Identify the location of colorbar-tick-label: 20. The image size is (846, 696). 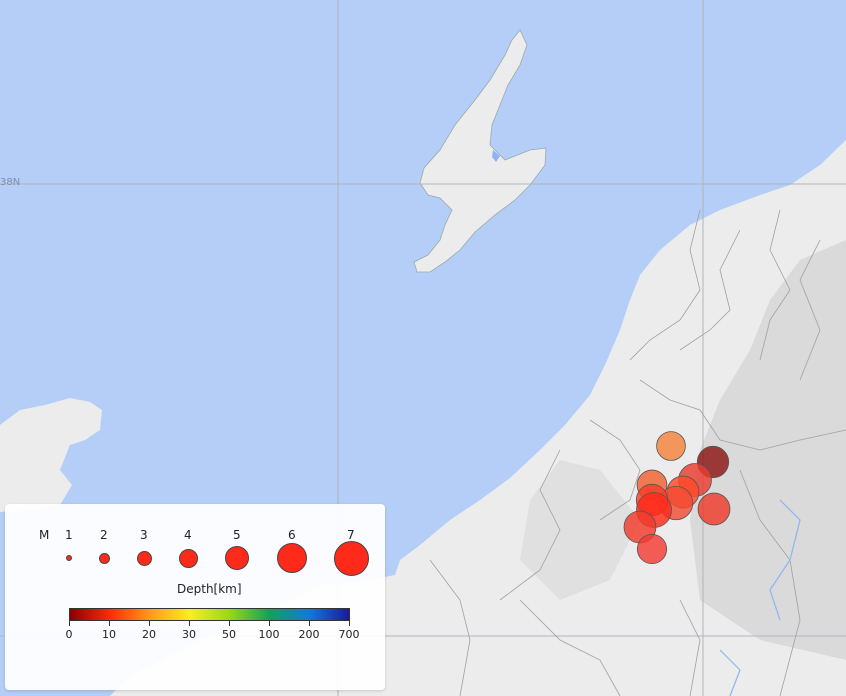
(149, 634).